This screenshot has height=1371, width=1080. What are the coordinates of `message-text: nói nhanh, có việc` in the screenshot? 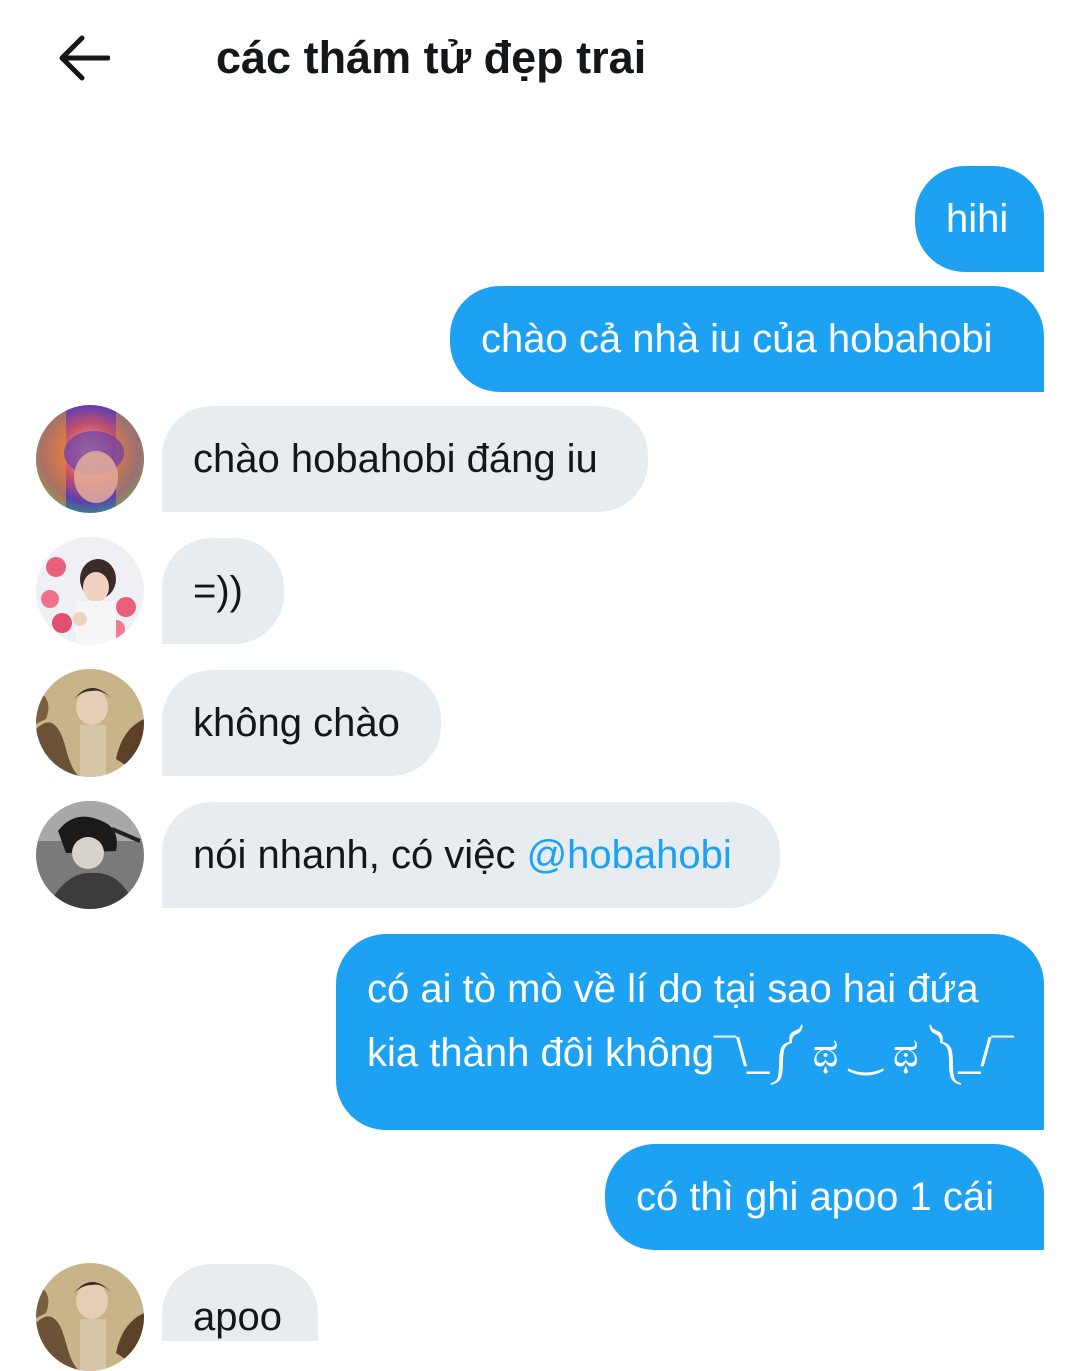 It's located at (360, 855).